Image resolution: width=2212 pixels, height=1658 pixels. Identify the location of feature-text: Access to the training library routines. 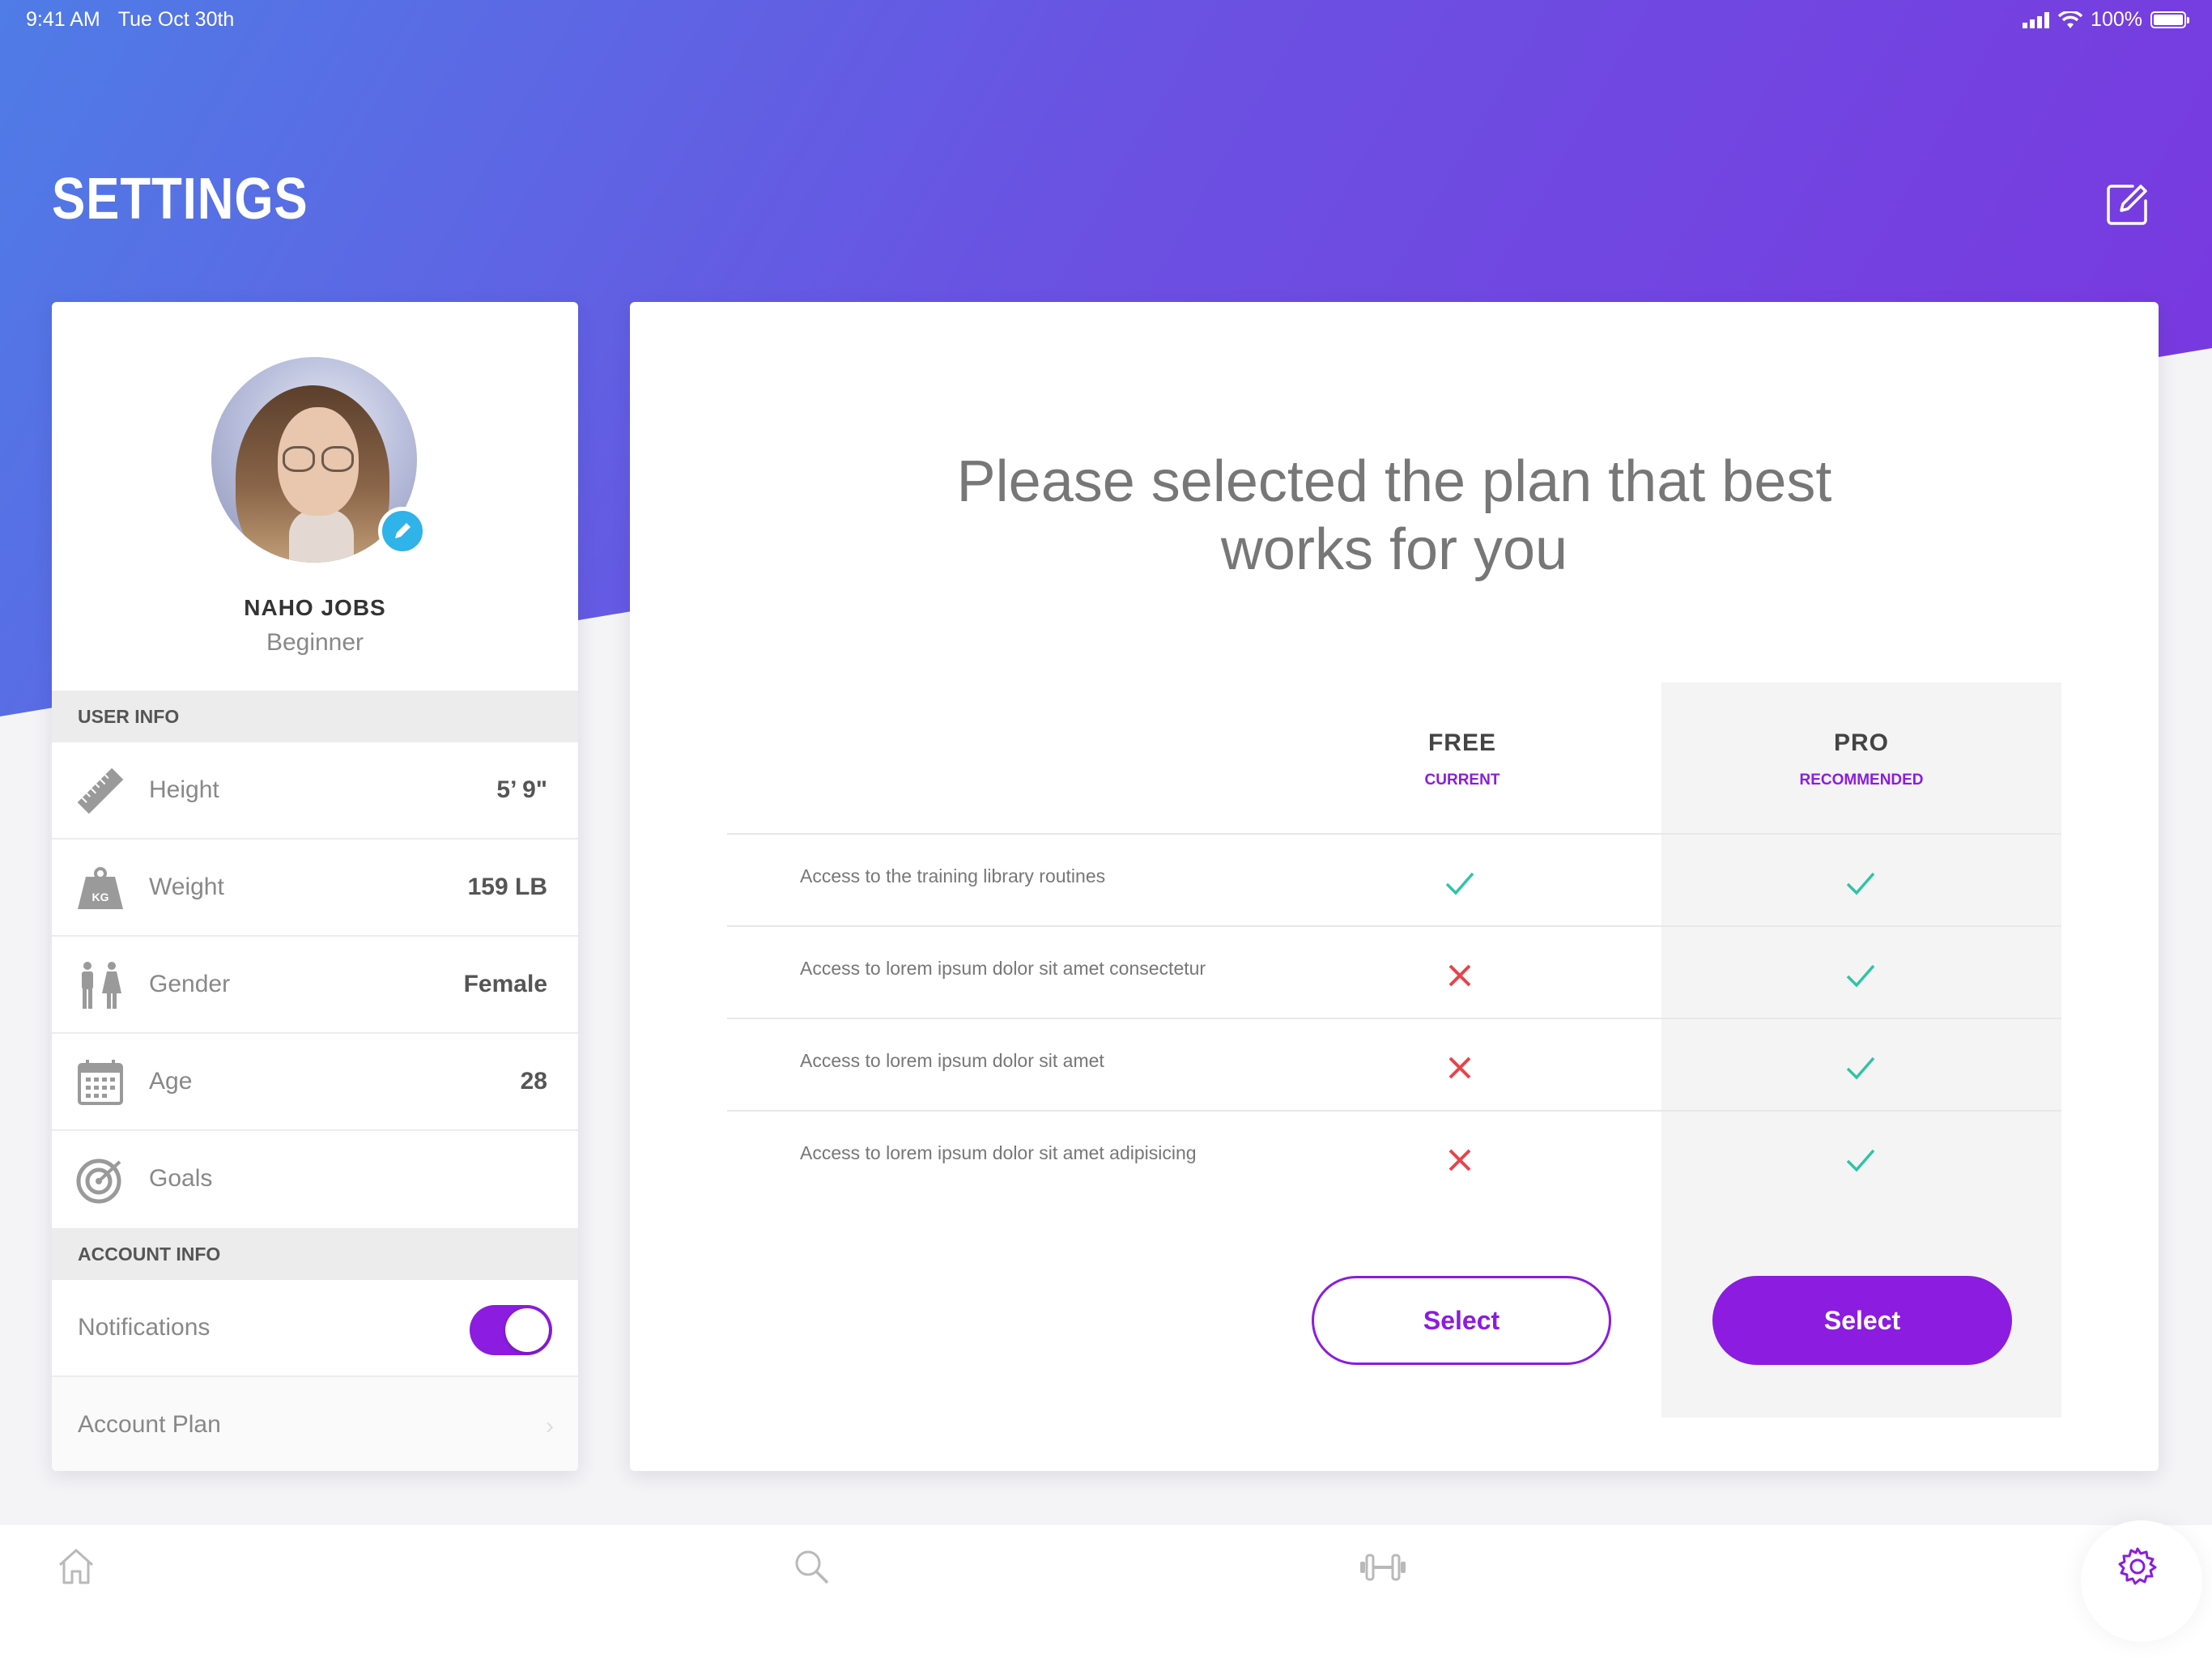
(953, 875).